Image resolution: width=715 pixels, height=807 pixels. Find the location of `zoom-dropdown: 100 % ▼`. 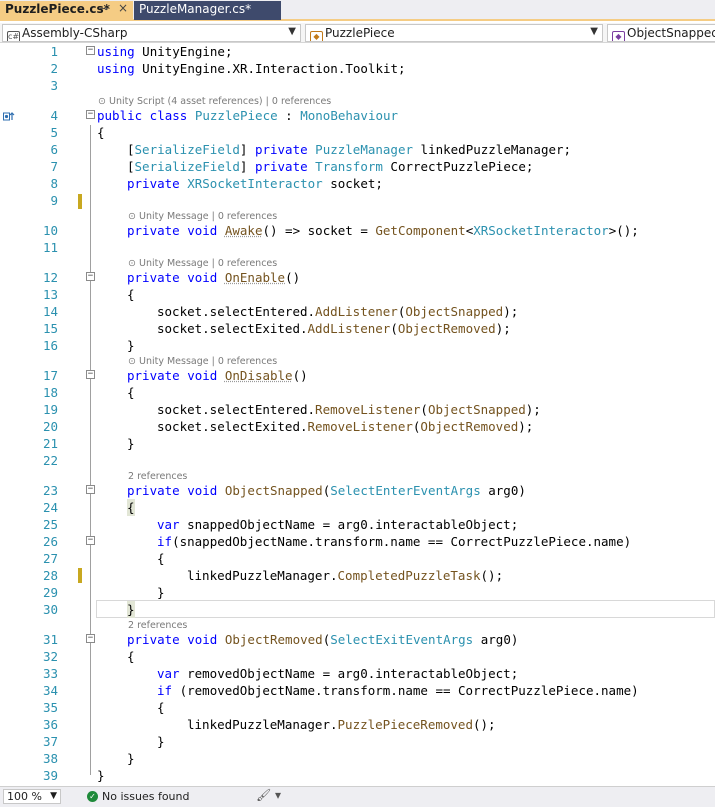

zoom-dropdown: 100 % ▼ is located at coordinates (32, 796).